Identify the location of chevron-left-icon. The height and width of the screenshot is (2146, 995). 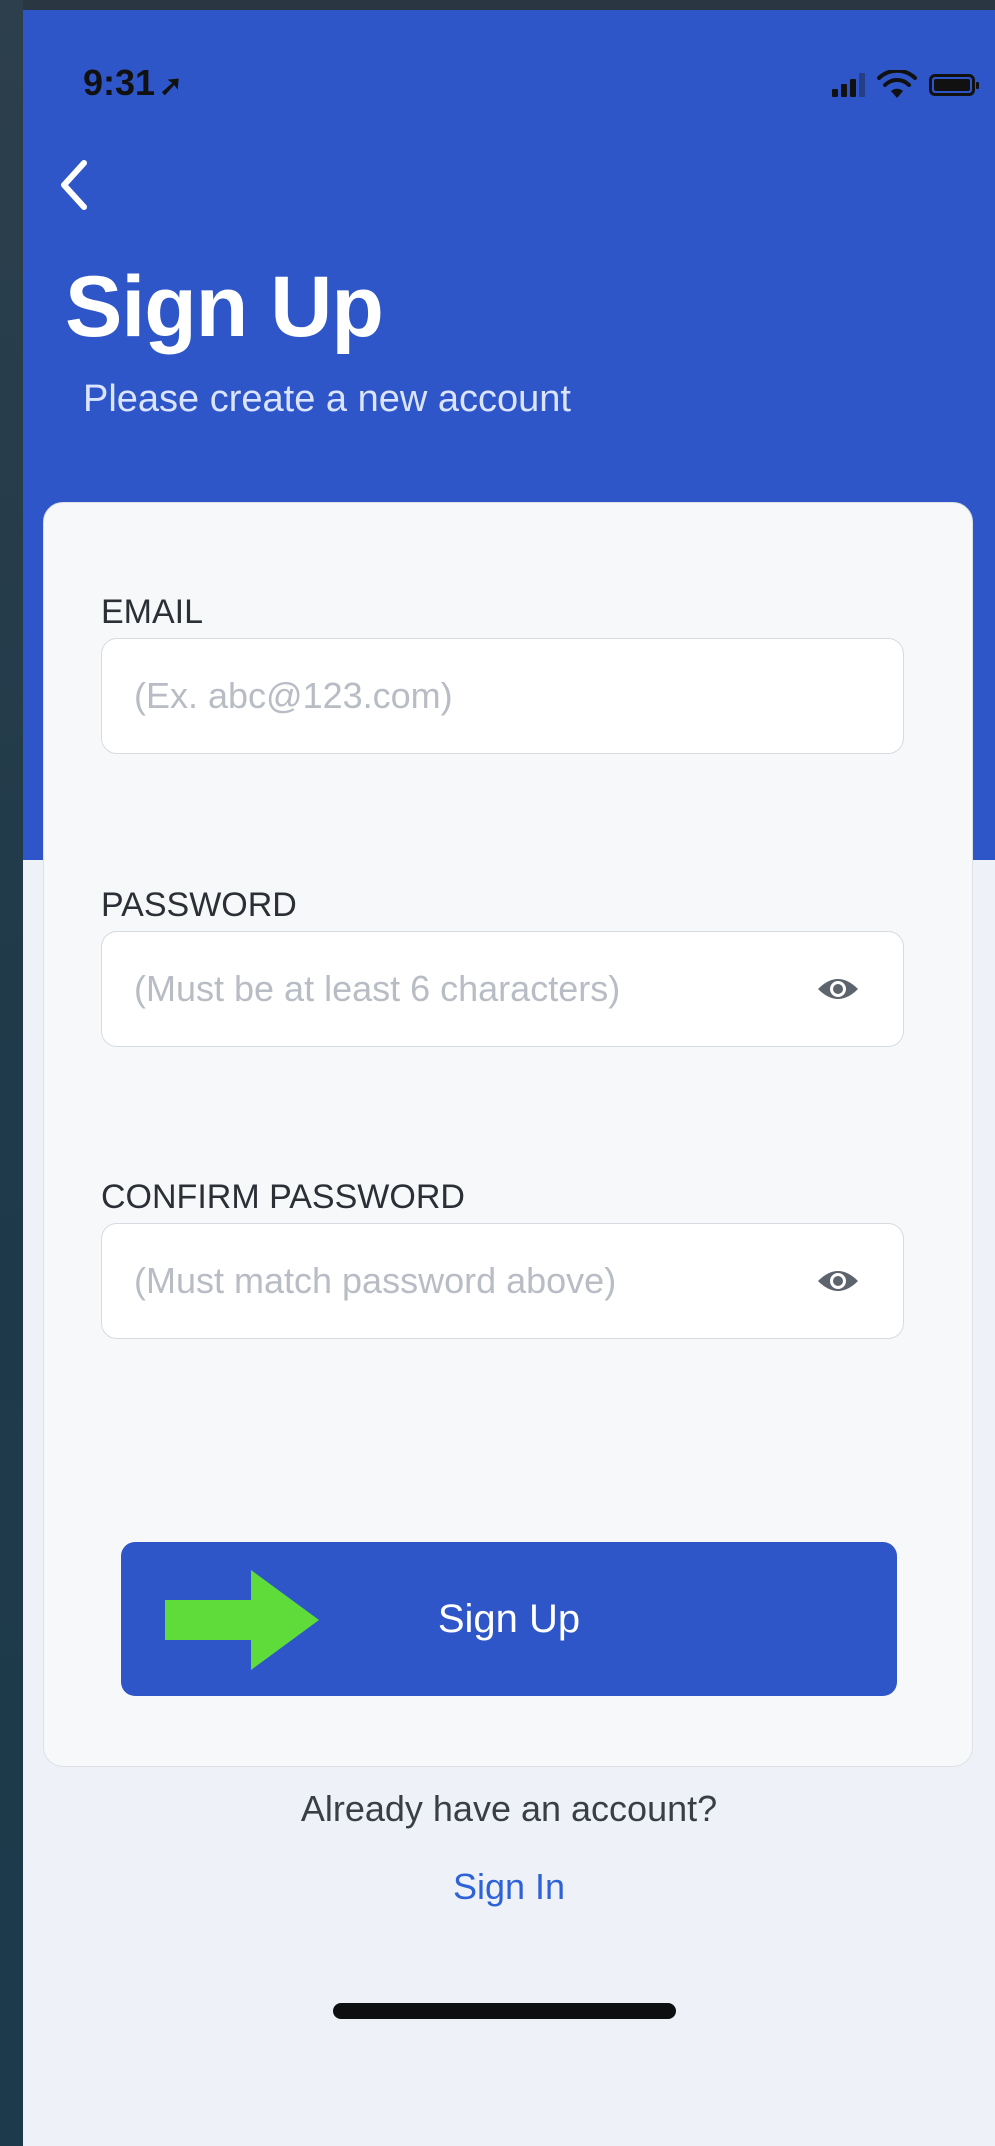
(74, 185).